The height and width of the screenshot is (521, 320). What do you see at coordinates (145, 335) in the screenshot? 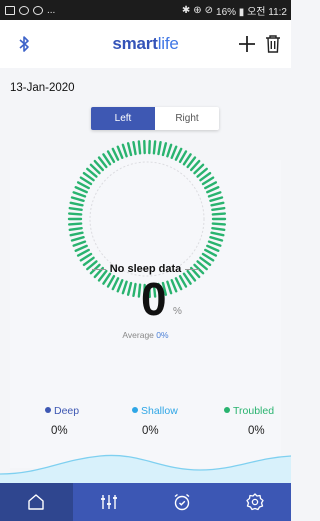
I see `average-label: Average 0%` at bounding box center [145, 335].